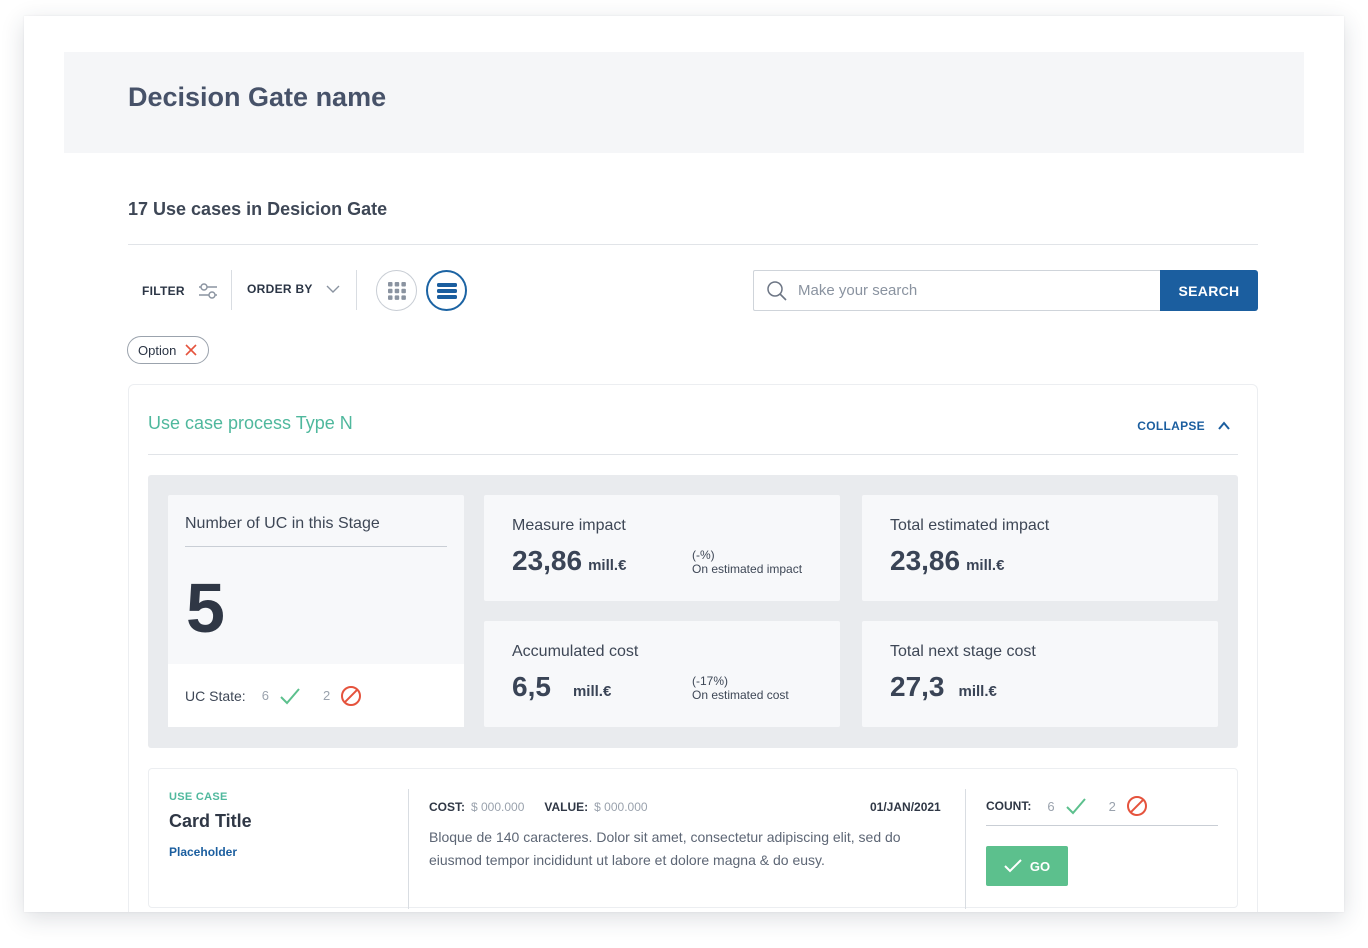  I want to click on grid-view-button, so click(396, 290).